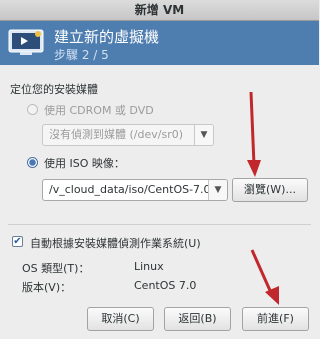 Image resolution: width=320 pixels, height=339 pixels. I want to click on annotation-arrows, so click(263, 198).